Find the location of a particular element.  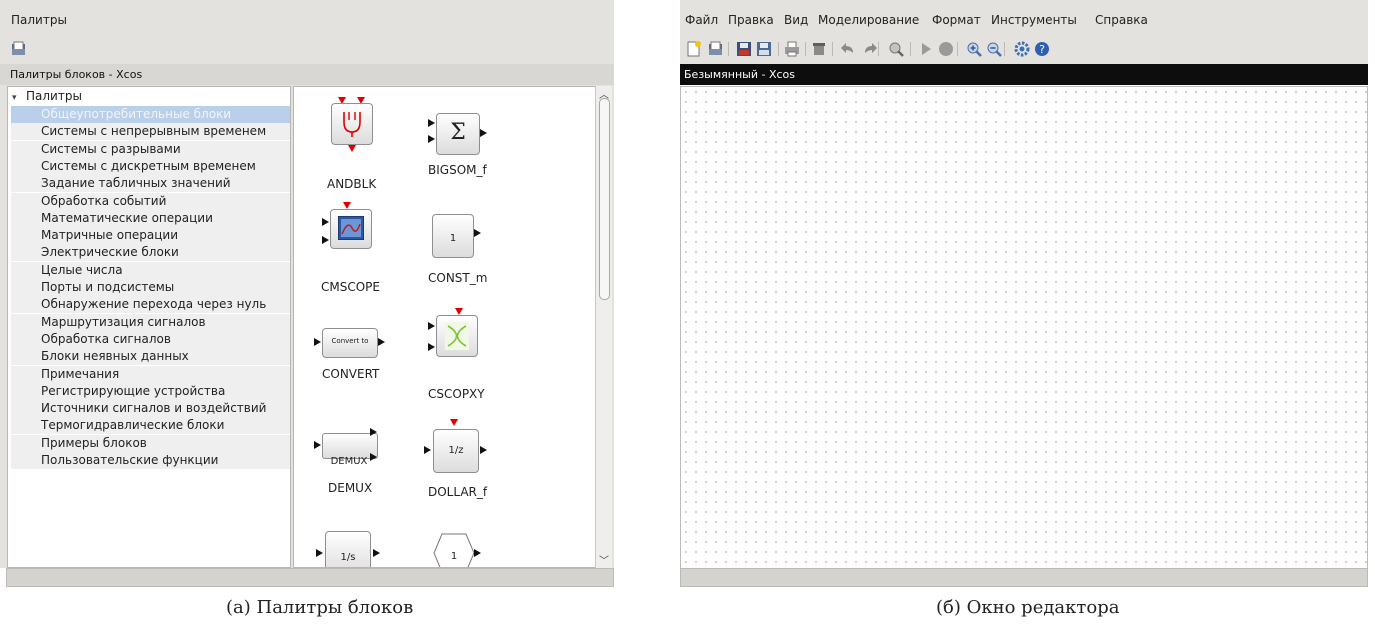

block-dollar: 1/z is located at coordinates (456, 446).